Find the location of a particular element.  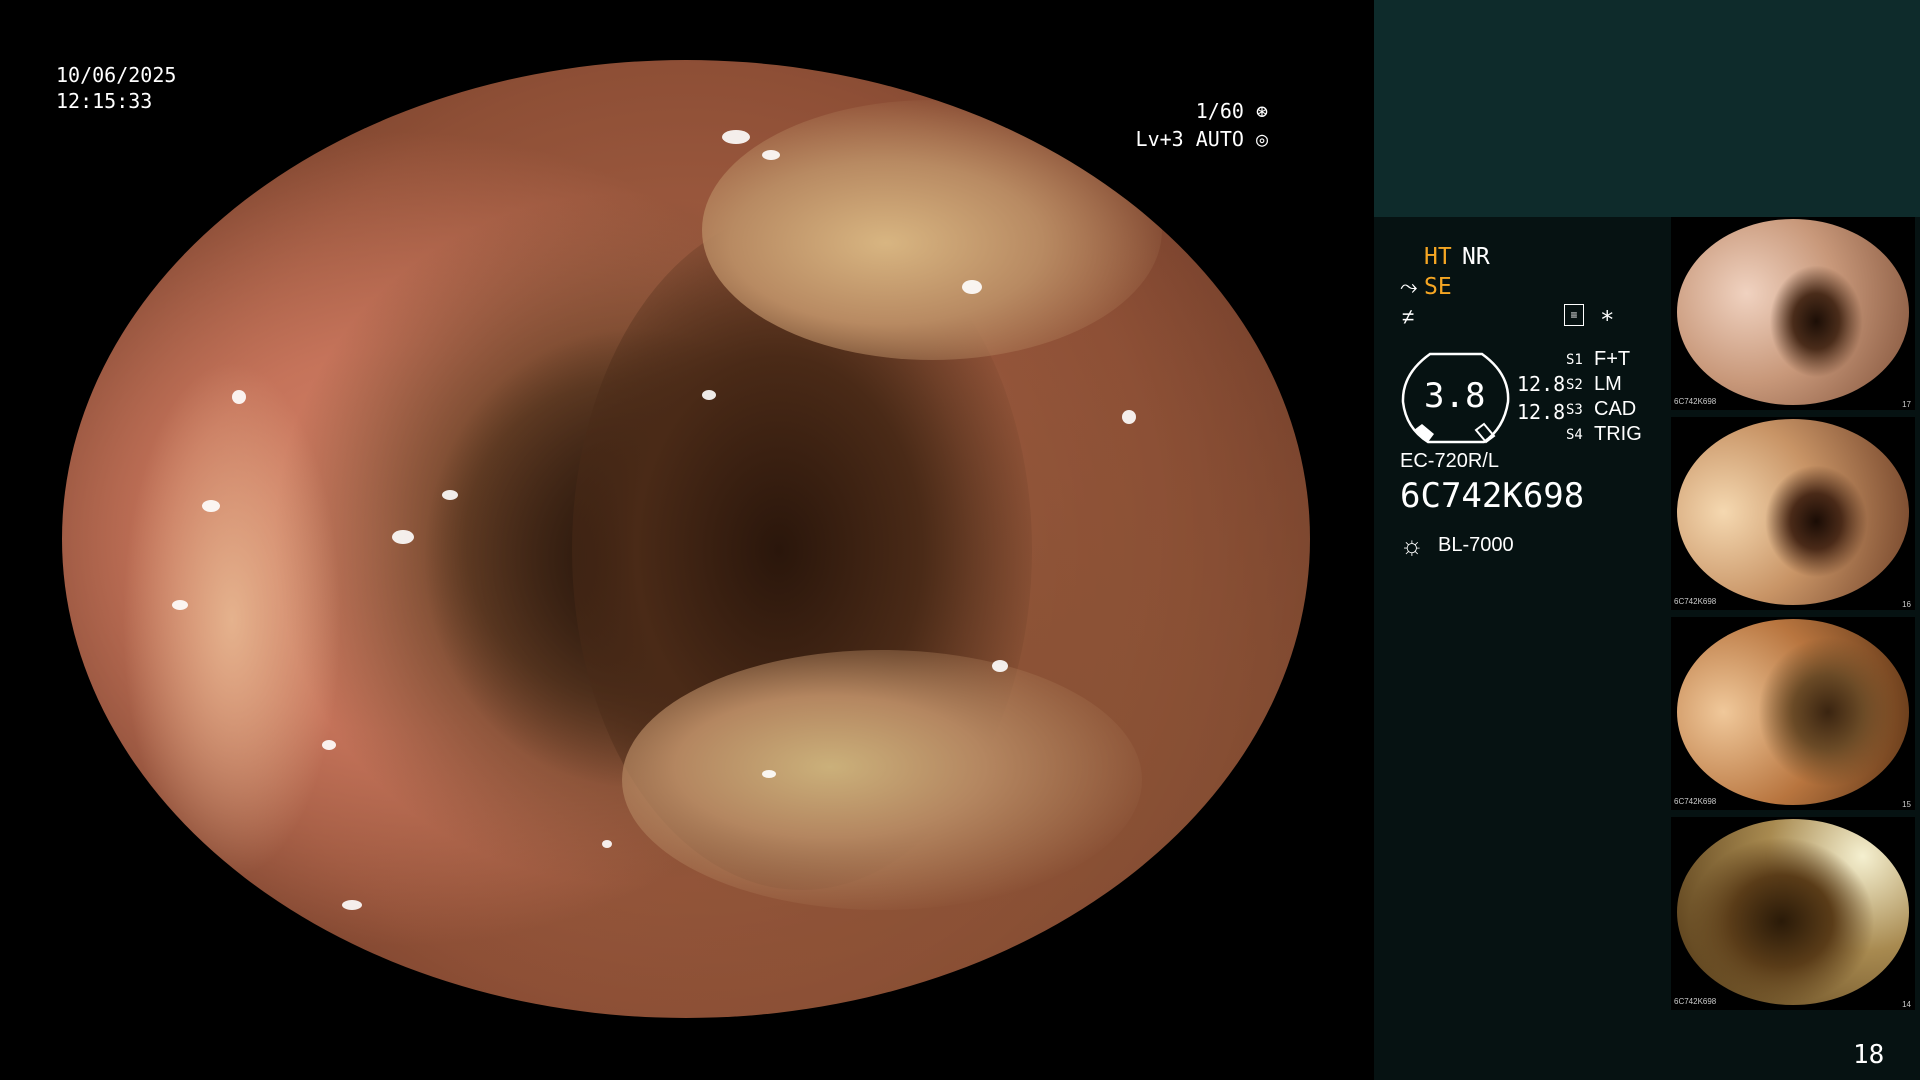

switch-value-s4: TRIG is located at coordinates (1618, 434).